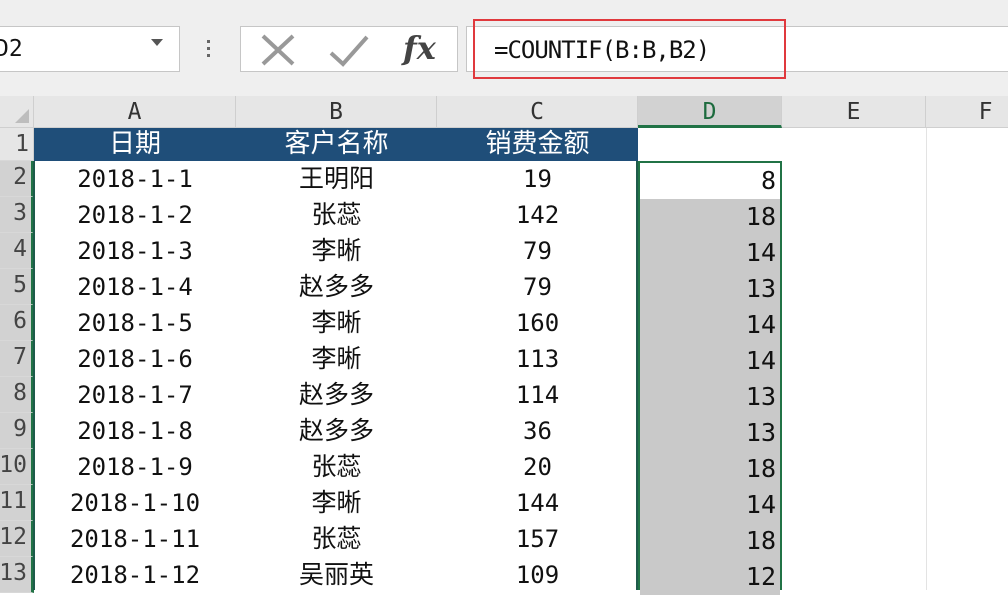  I want to click on column-header-a: A, so click(135, 112).